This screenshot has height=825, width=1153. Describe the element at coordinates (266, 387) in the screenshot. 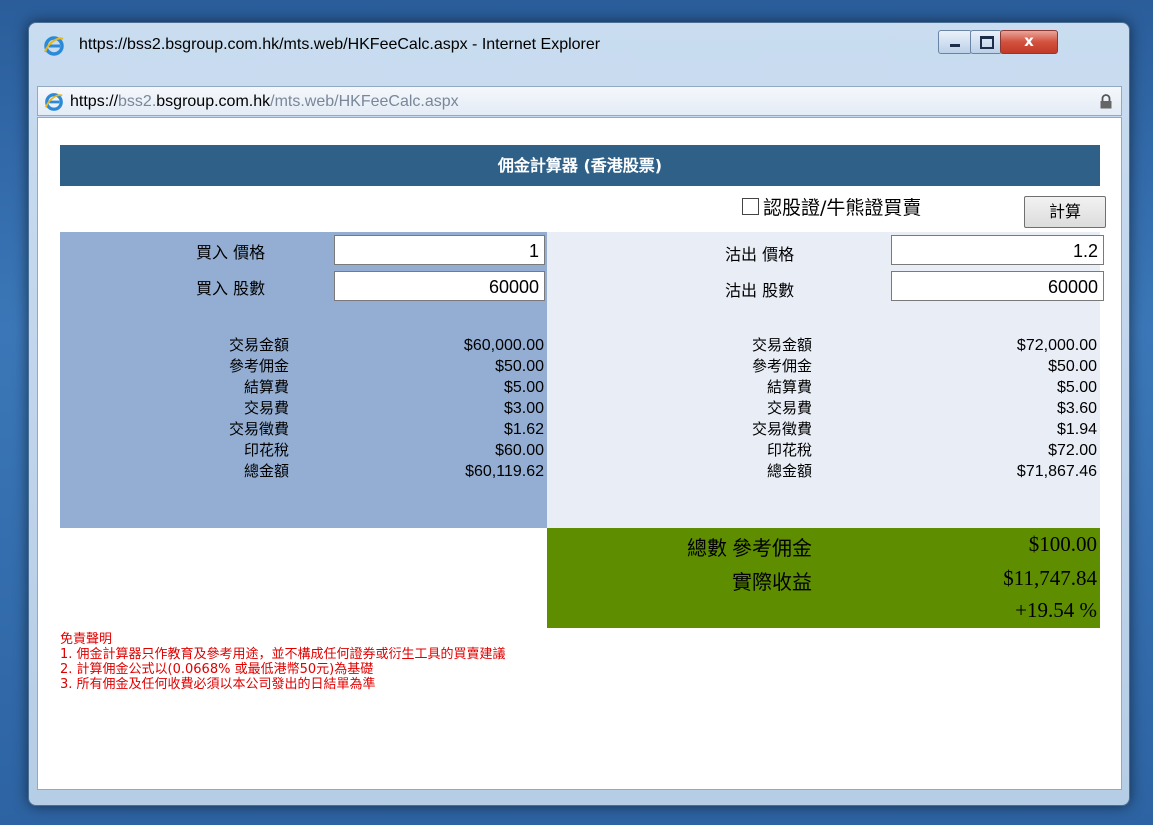

I see `buy-row-label: 結算費` at that location.